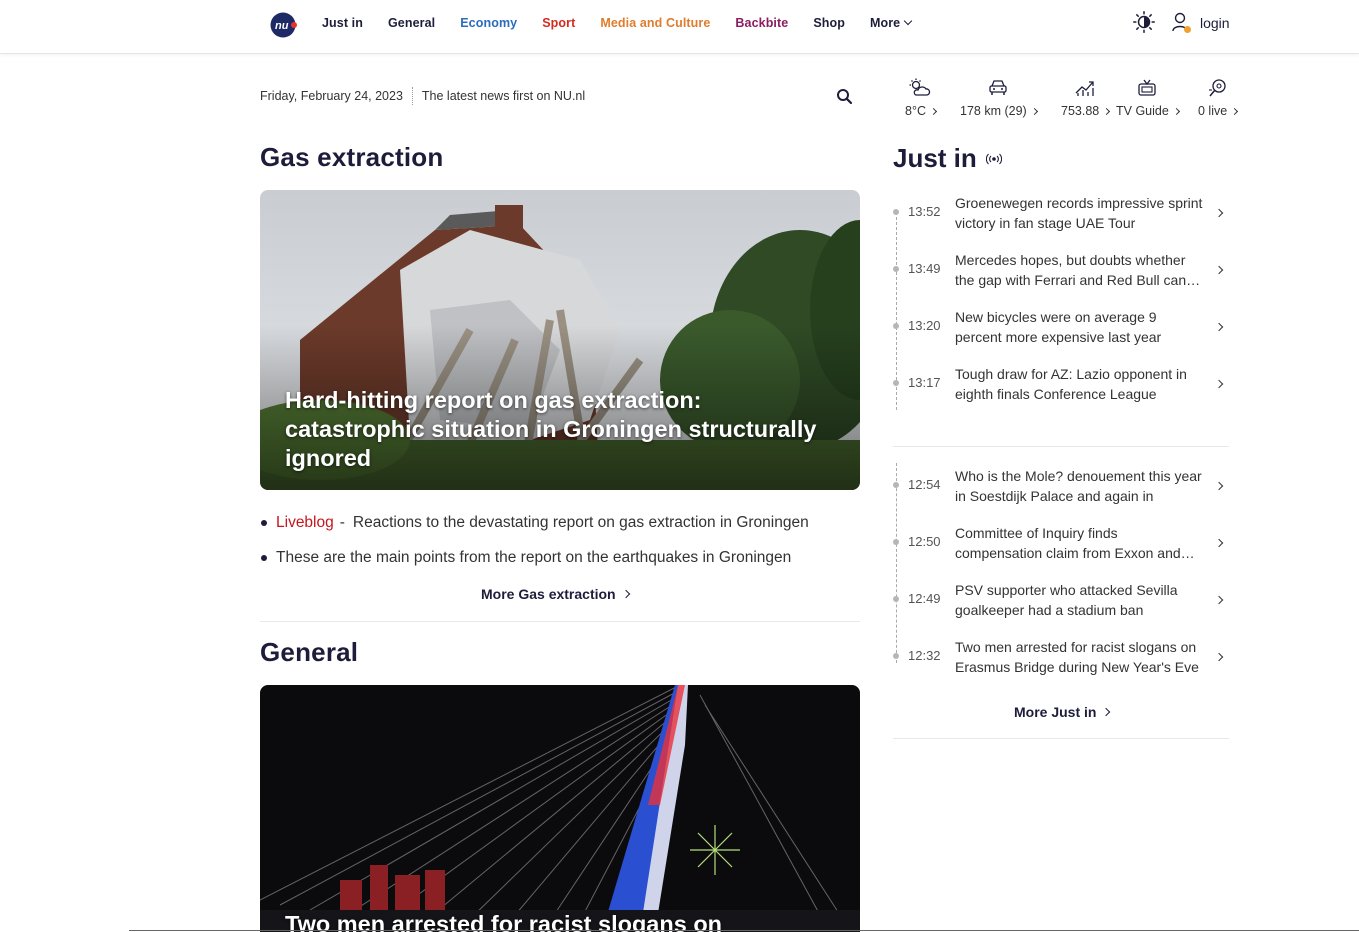 The image size is (1359, 932). Describe the element at coordinates (935, 158) in the screenshot. I see `just-in-title-text: Just in` at that location.